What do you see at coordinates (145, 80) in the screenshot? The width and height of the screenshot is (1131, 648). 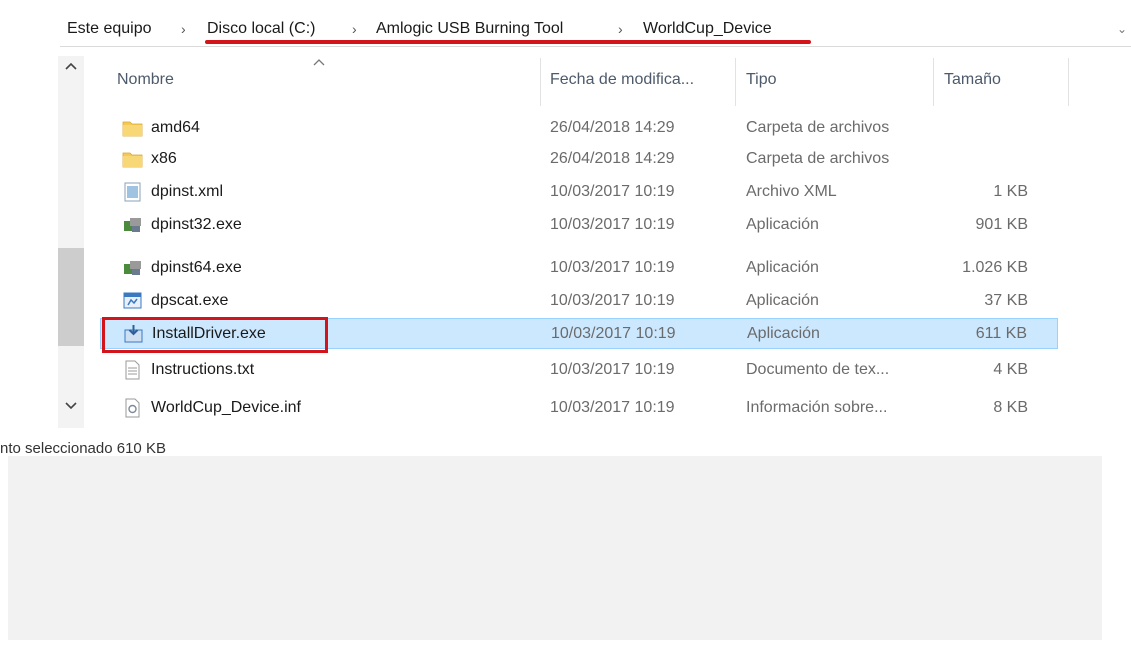 I see `column-header-name: Nombre` at bounding box center [145, 80].